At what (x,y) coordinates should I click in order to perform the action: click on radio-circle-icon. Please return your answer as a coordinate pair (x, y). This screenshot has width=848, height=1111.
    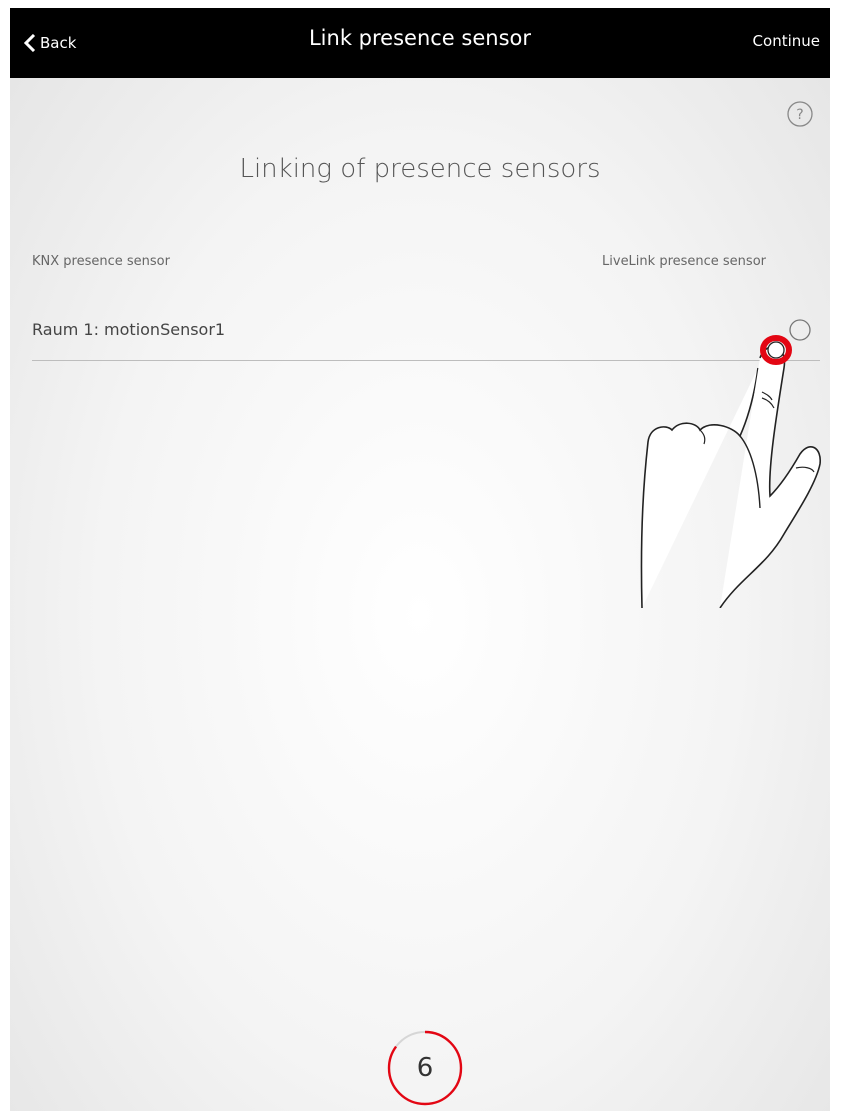
    Looking at the image, I should click on (800, 332).